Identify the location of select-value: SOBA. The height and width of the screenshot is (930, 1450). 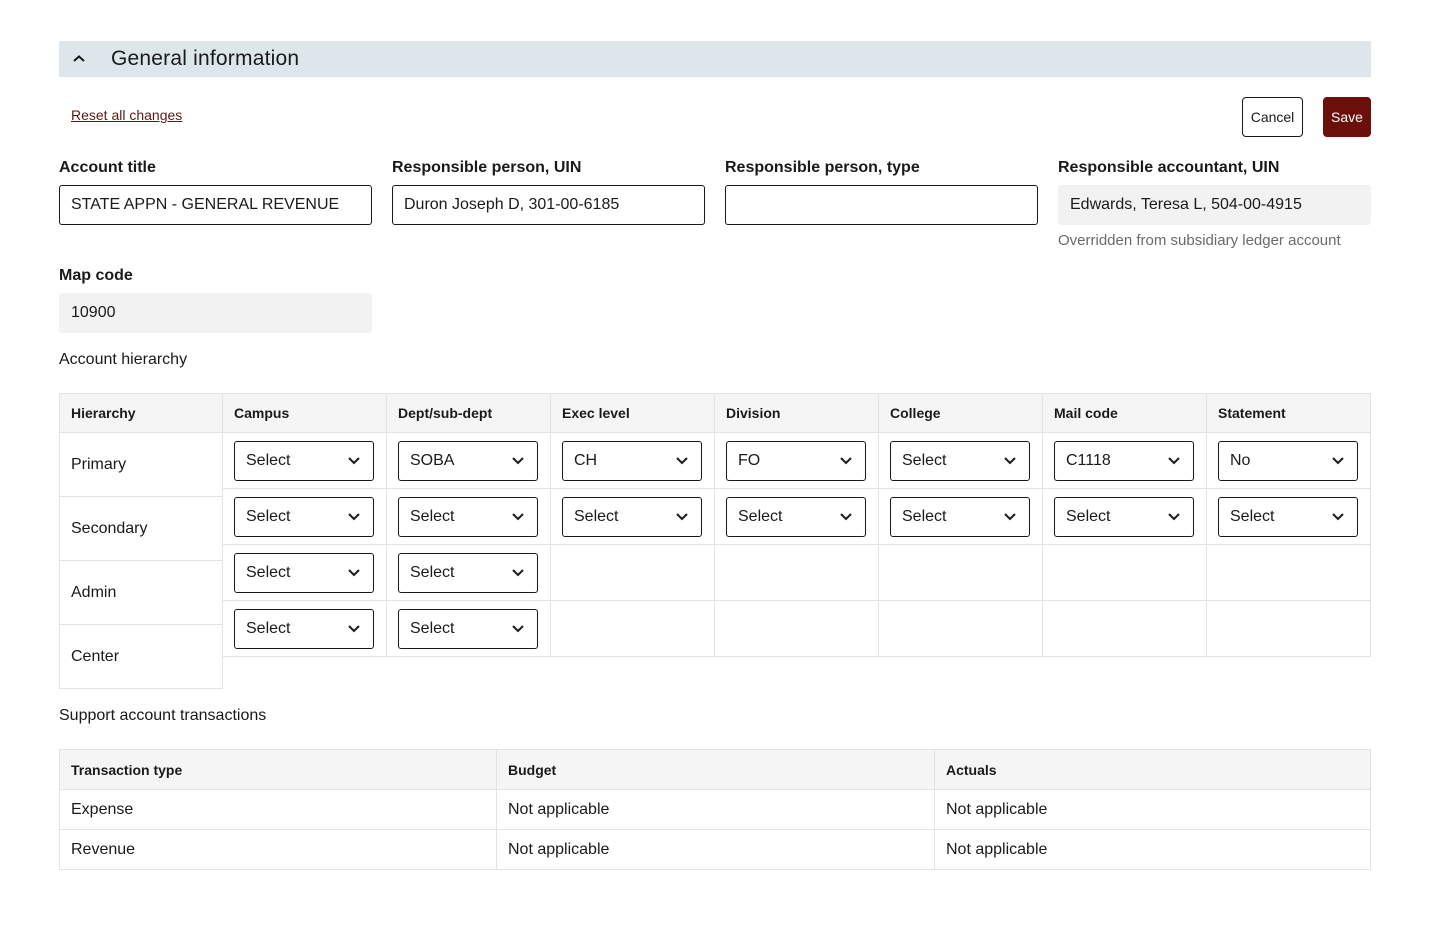
(432, 460).